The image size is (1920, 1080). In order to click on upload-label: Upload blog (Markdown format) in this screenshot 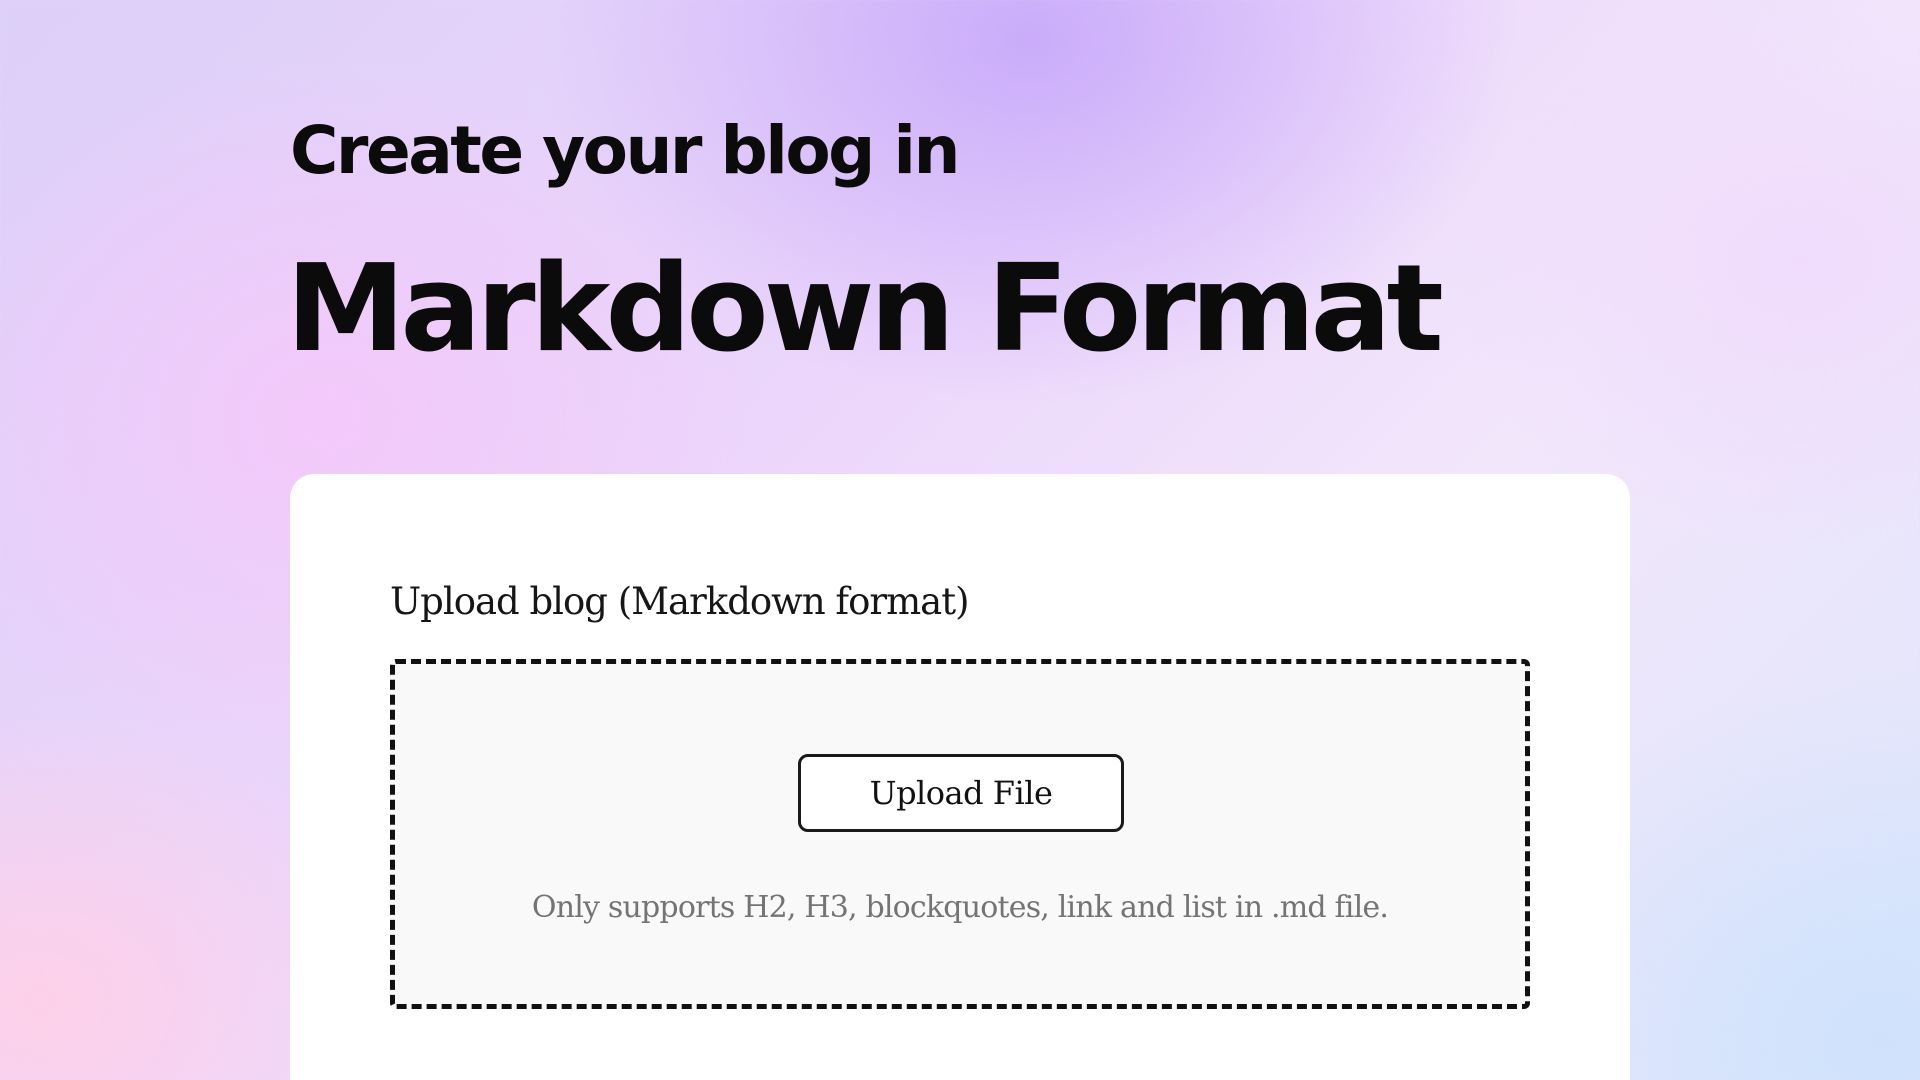, I will do `click(680, 601)`.